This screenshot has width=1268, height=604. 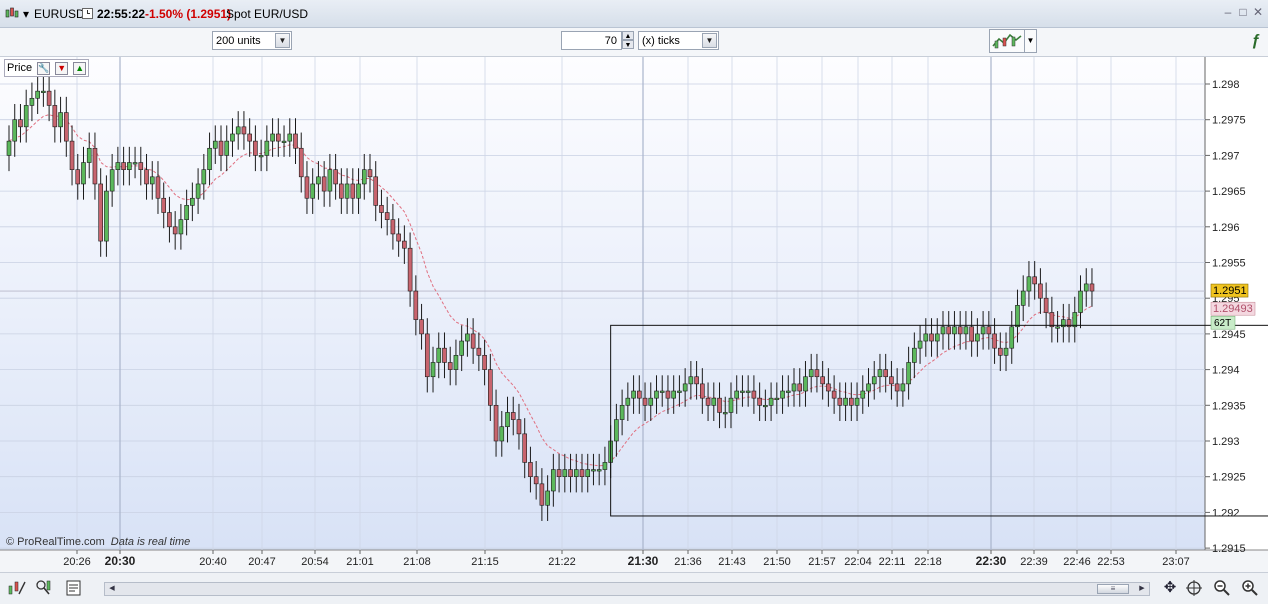 I want to click on stepper-up-icon: ▲, so click(x=628, y=35).